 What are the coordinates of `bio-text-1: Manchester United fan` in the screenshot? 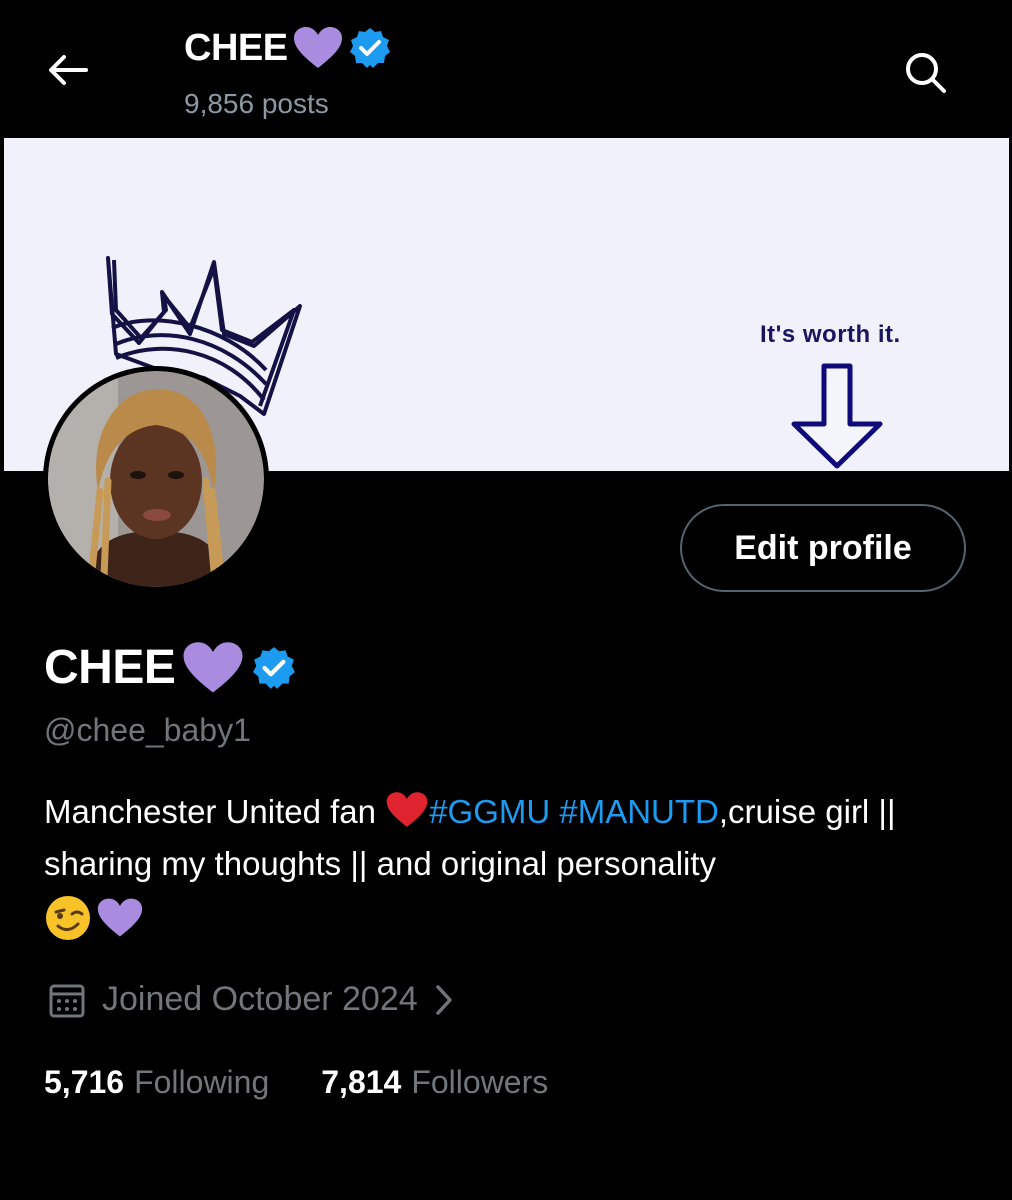 It's located at (215, 811).